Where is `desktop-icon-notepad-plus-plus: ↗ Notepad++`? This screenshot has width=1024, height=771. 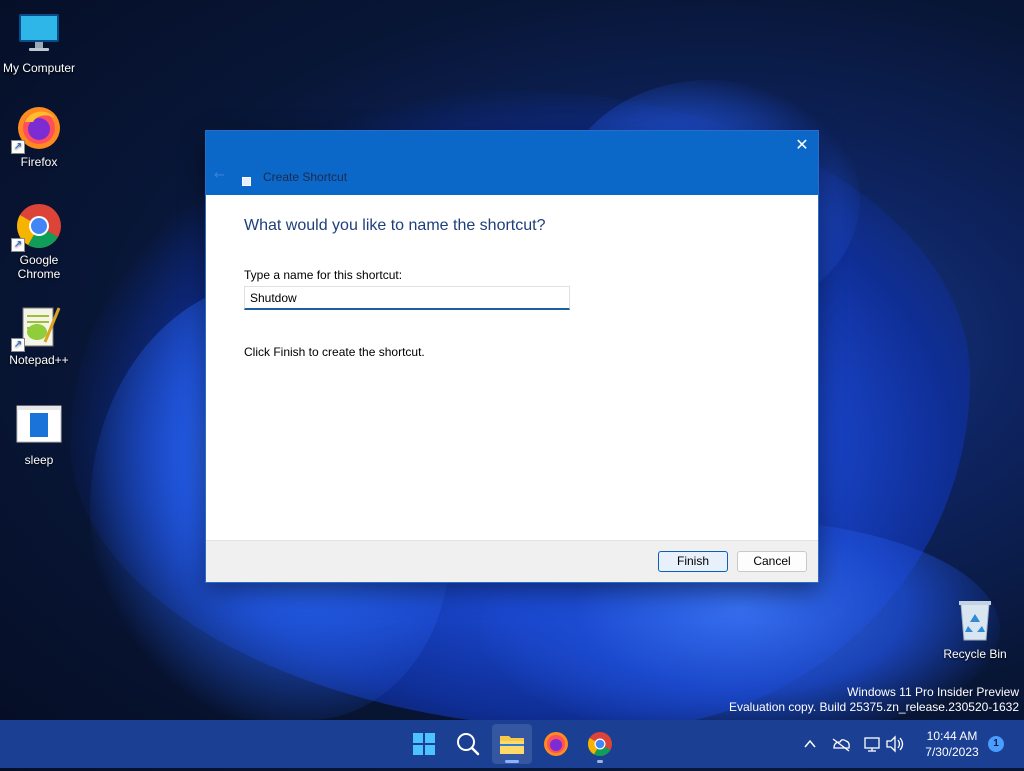
desktop-icon-notepad-plus-plus: ↗ Notepad++ is located at coordinates (39, 334).